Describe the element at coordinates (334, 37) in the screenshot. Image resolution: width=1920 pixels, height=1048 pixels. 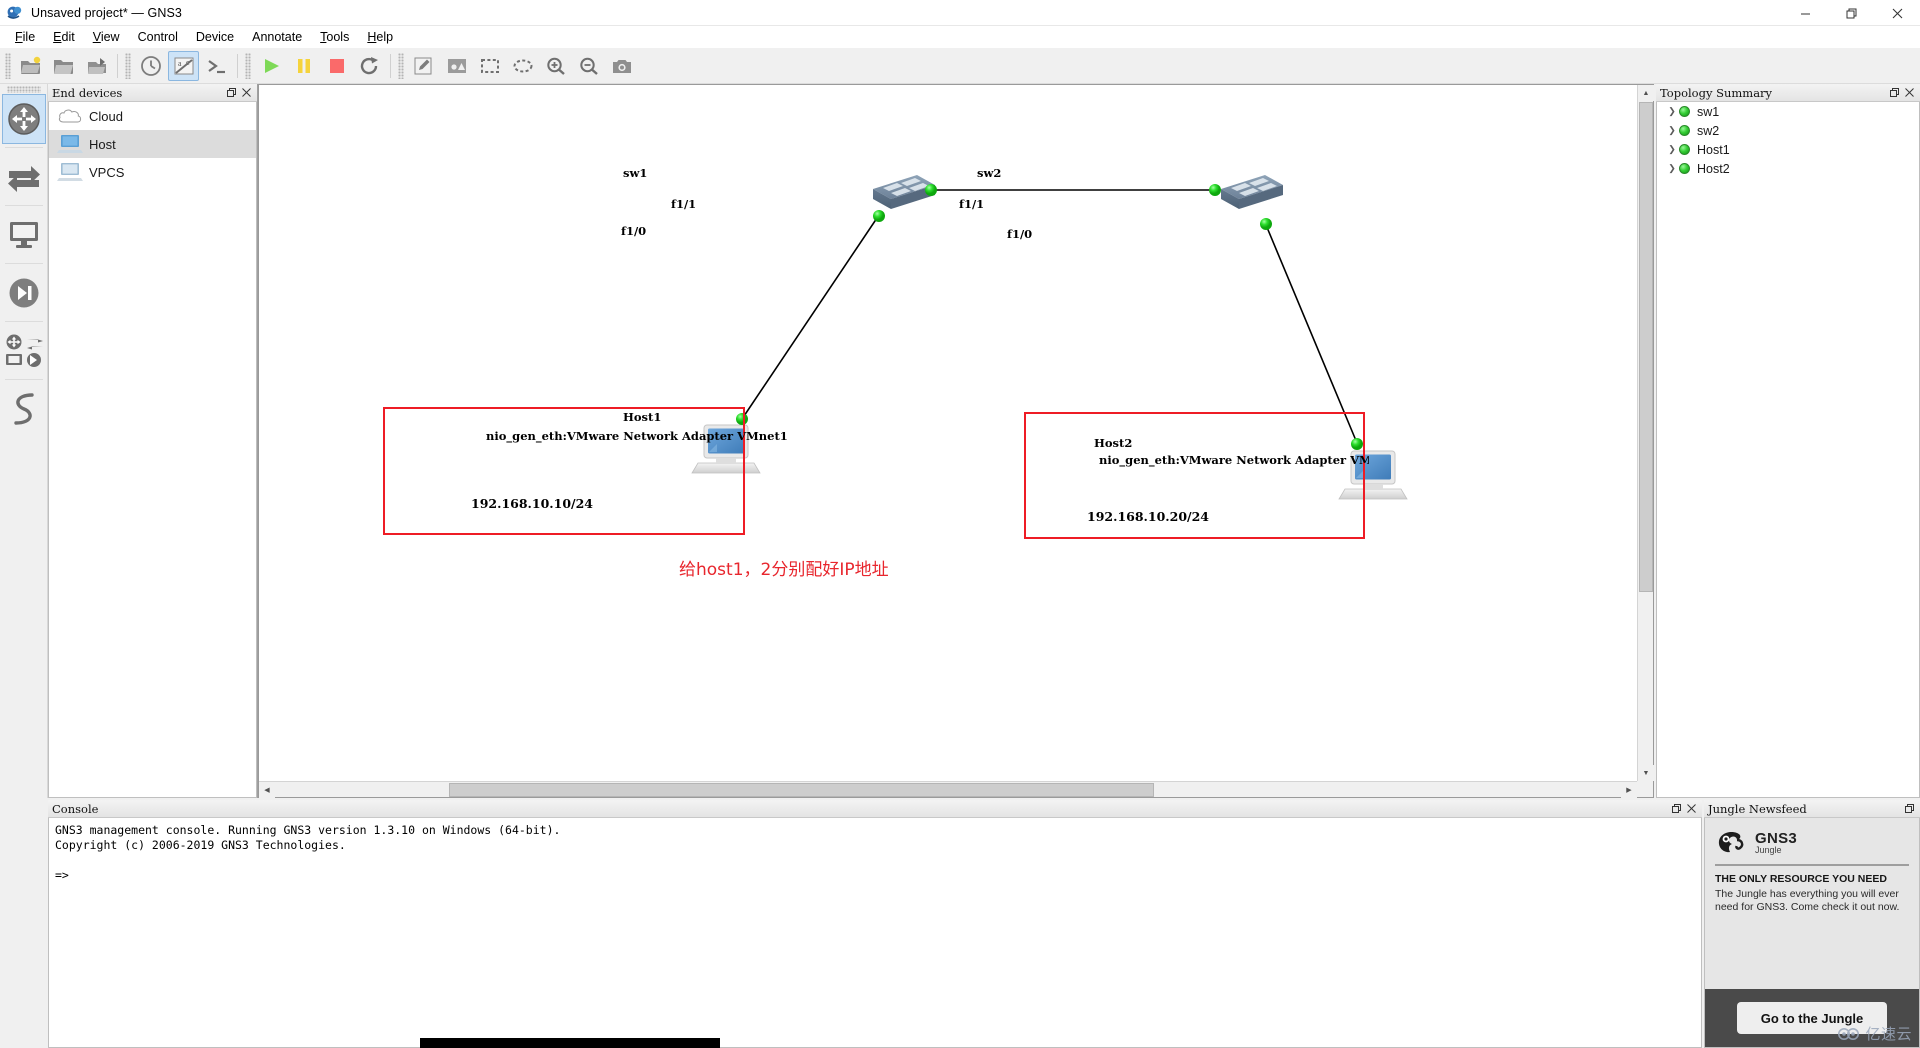
I see `menu-tools: Tools` at that location.